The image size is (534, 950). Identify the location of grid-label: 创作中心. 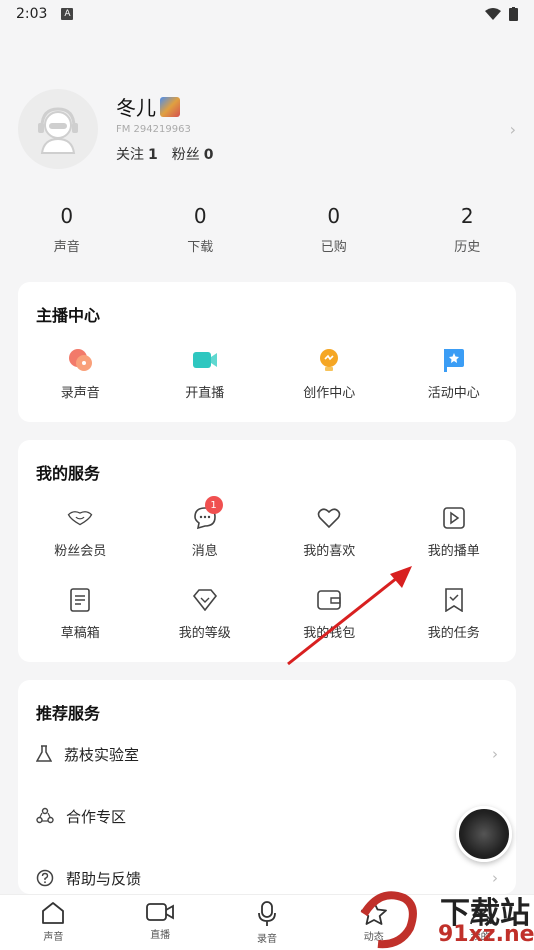
(329, 393).